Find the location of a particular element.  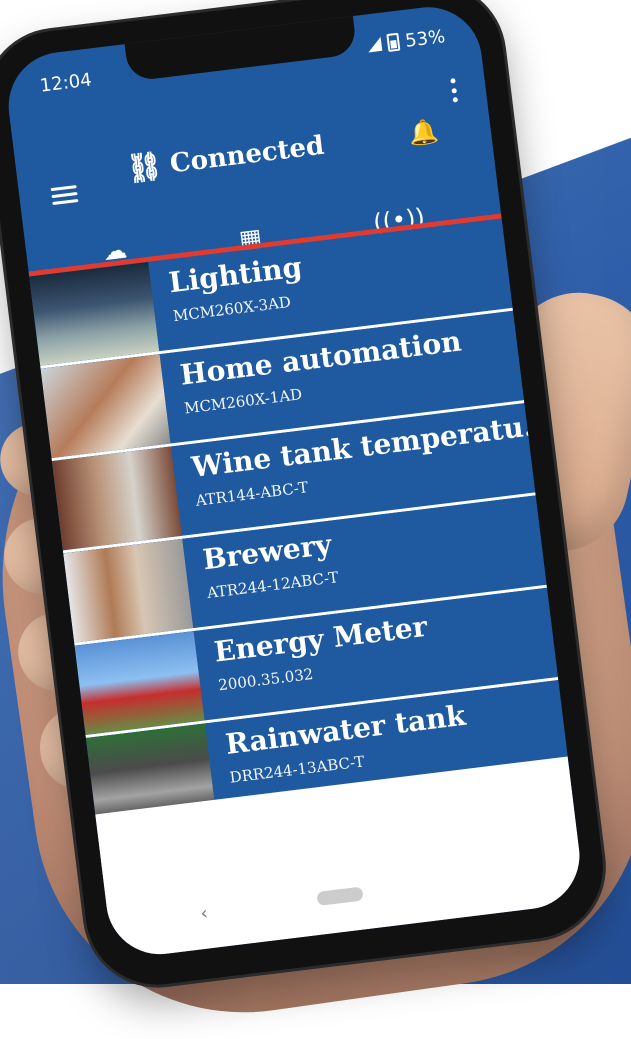

nav-spacer is located at coordinates (481, 879).